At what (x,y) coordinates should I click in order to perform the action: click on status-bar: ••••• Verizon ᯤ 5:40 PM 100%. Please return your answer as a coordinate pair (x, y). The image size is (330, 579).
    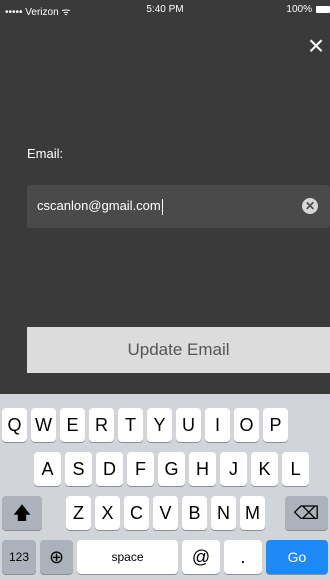
    Looking at the image, I should click on (165, 10).